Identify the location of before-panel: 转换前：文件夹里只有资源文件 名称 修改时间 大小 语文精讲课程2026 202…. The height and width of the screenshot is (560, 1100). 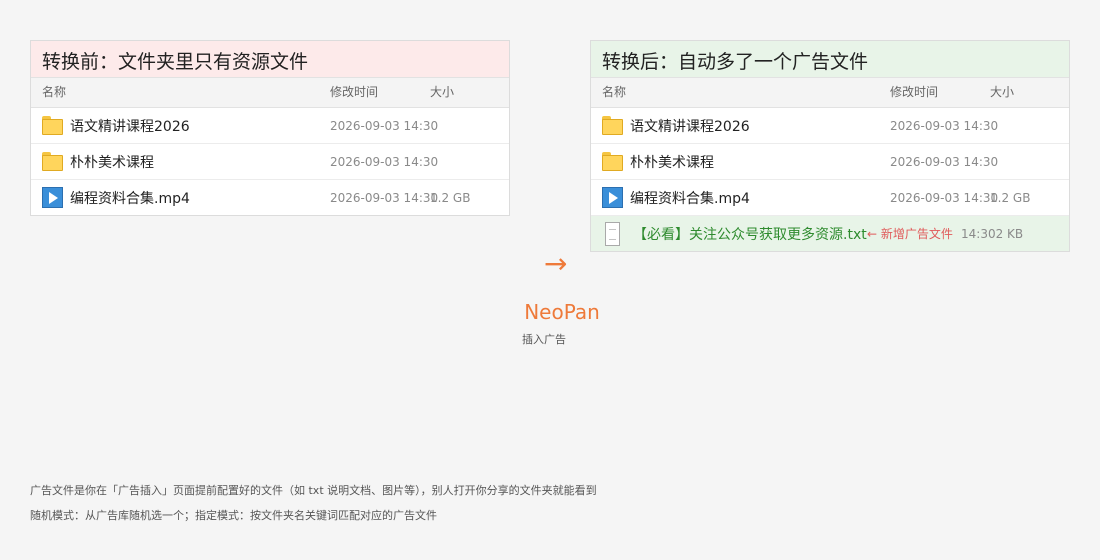
(270, 128).